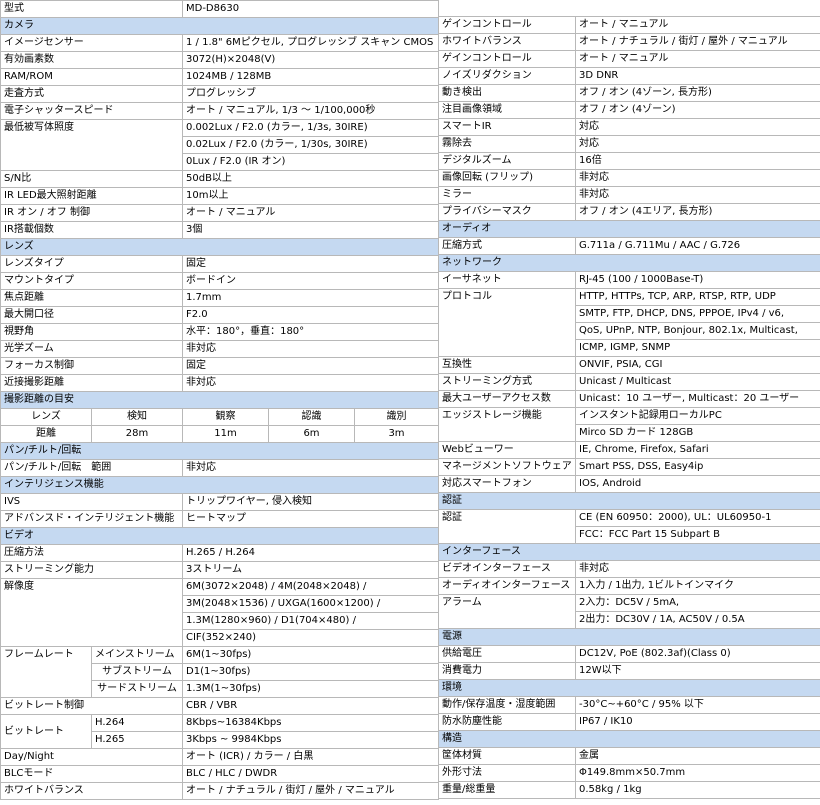 The height and width of the screenshot is (805, 820). What do you see at coordinates (310, 298) in the screenshot?
I see `spec-value: 1.7mm` at bounding box center [310, 298].